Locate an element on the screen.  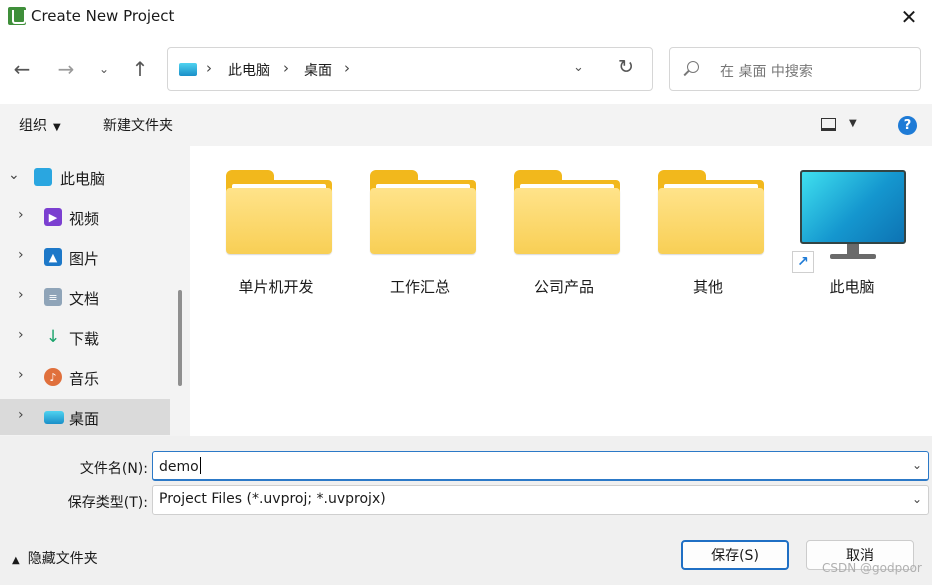
caret-up-icon: ▲ is located at coordinates (16, 560).